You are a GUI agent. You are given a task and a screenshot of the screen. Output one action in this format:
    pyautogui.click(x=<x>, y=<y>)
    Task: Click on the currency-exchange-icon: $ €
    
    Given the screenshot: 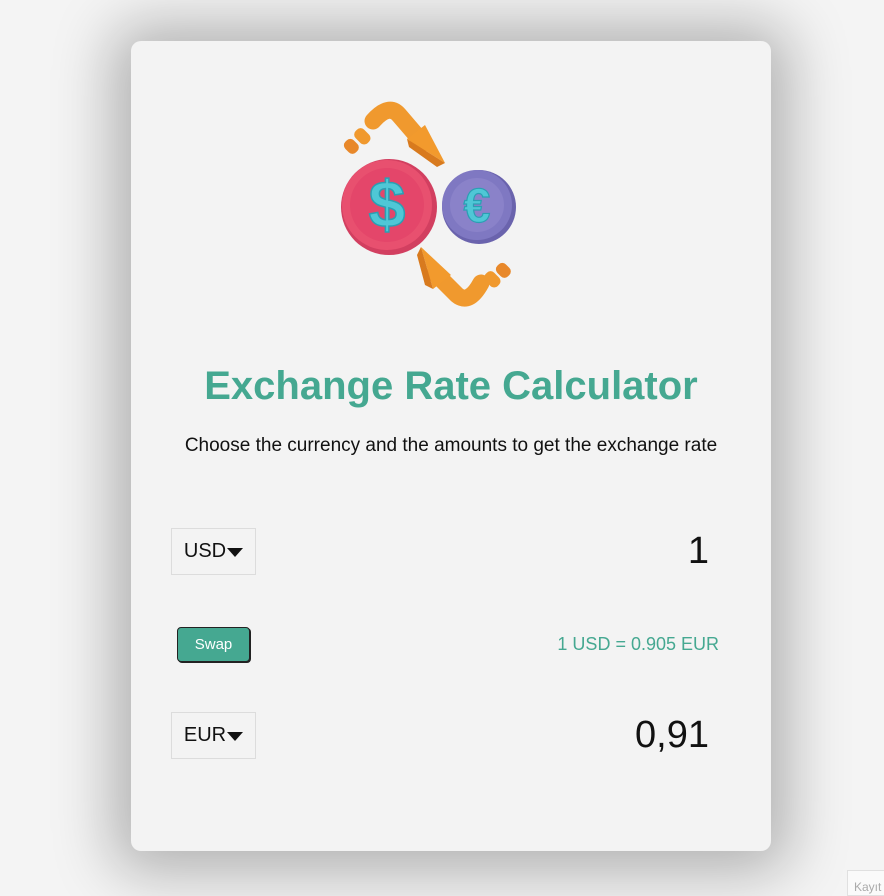 What is the action you would take?
    pyautogui.click(x=428, y=204)
    